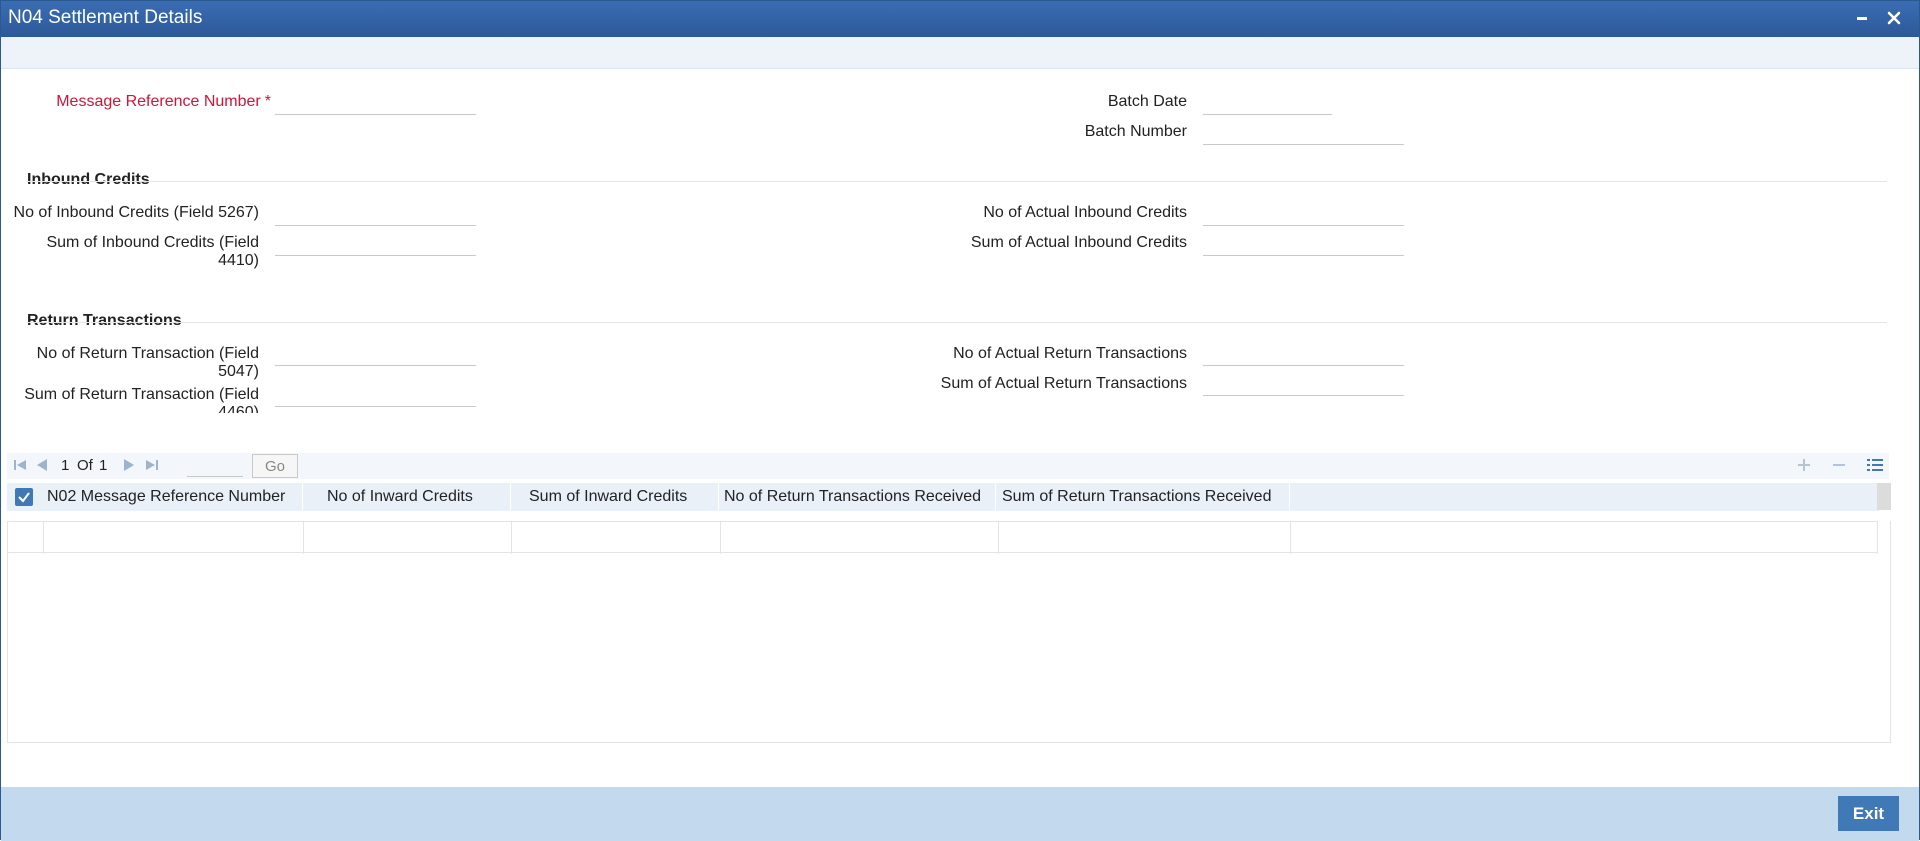 This screenshot has height=841, width=1920. Describe the element at coordinates (1303, 134) in the screenshot. I see `batch-number-input` at that location.